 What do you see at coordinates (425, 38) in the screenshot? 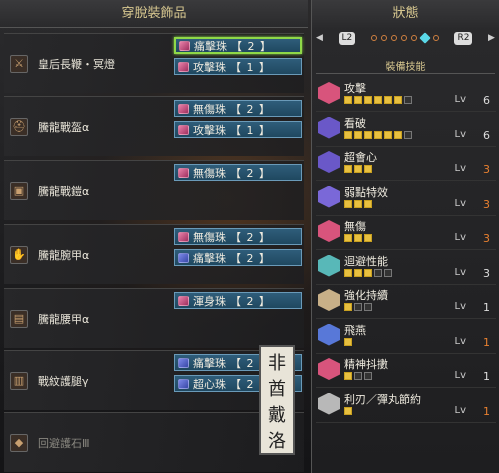
I see `page-dot-active` at bounding box center [425, 38].